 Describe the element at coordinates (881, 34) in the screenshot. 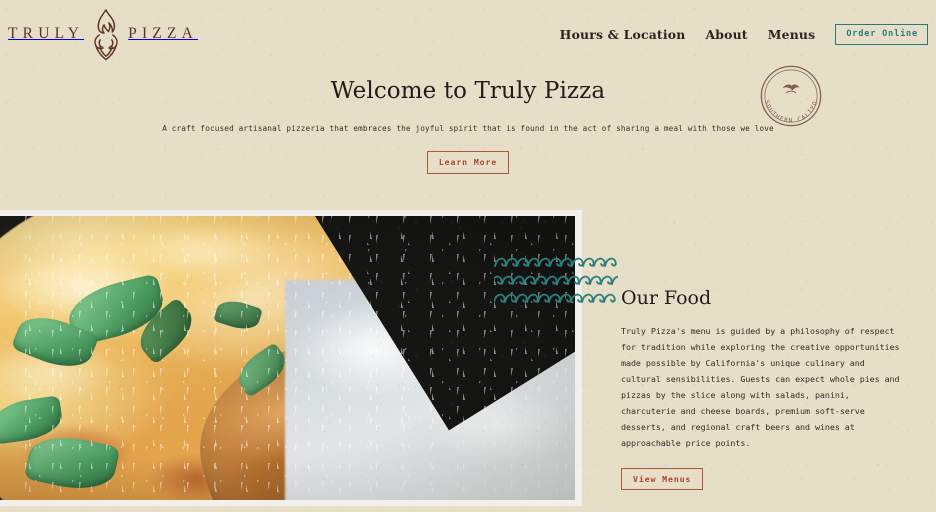

I see `order-online-button: Order Online` at that location.